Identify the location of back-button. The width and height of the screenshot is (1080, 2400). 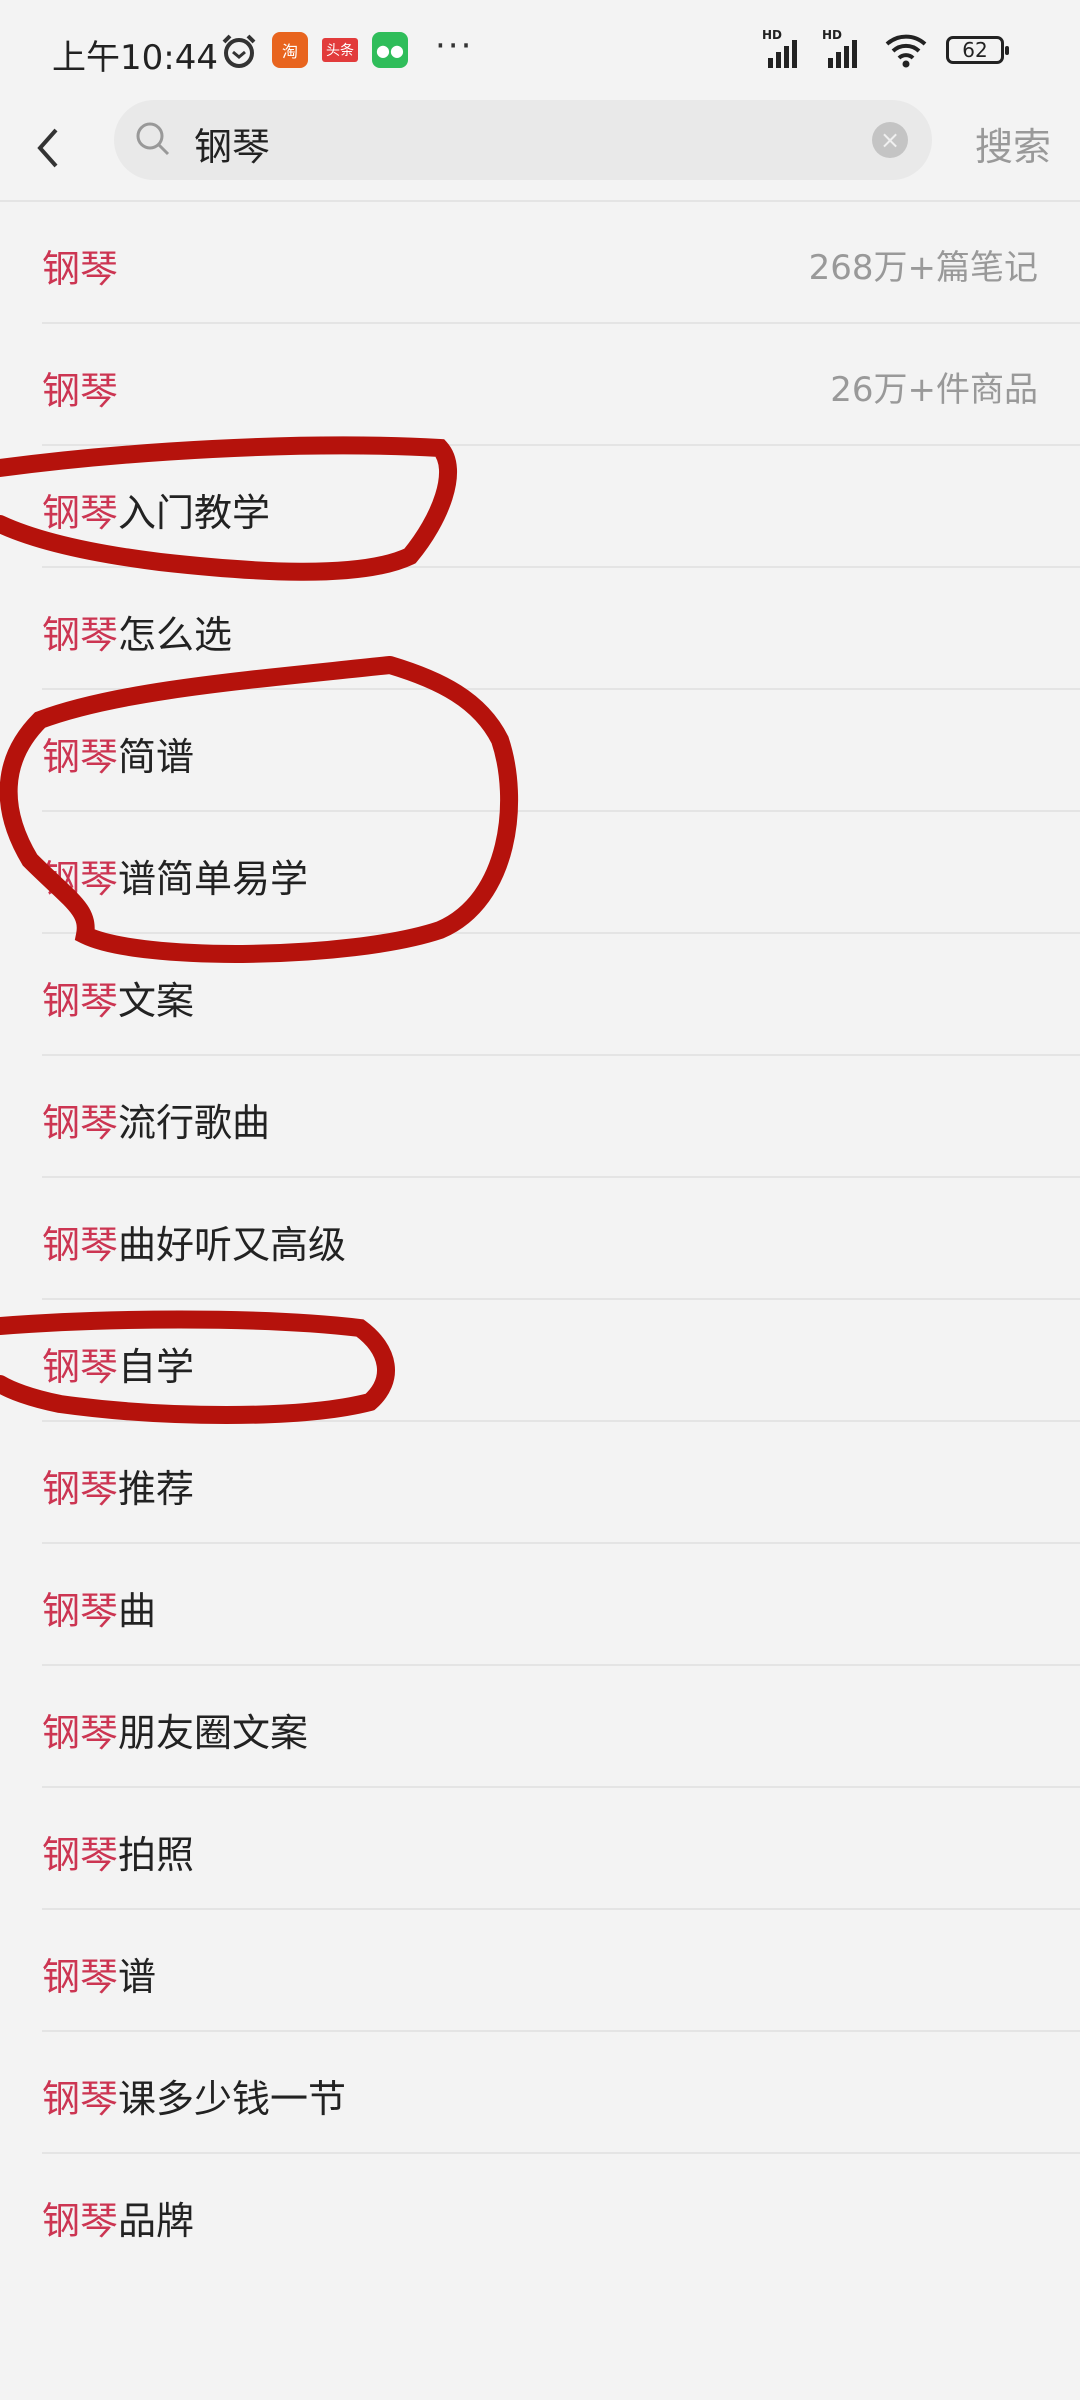
(48, 148).